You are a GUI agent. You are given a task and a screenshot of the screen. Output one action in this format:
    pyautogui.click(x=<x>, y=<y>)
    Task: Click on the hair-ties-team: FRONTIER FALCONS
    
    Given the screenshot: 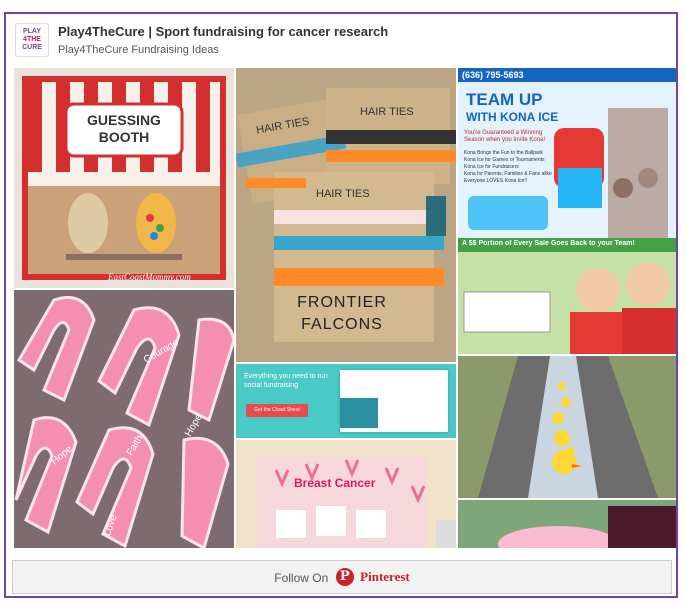 What is the action you would take?
    pyautogui.click(x=342, y=313)
    